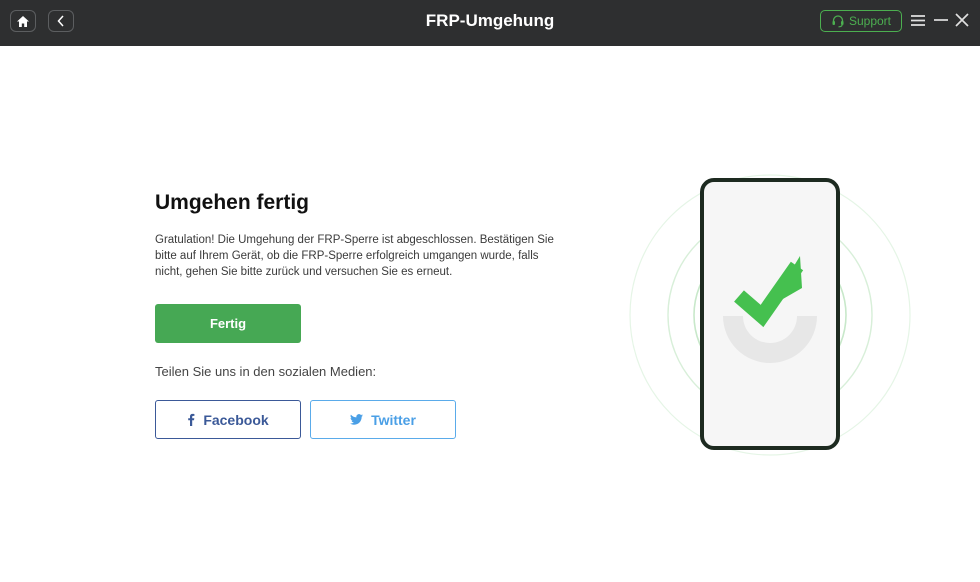 The height and width of the screenshot is (582, 980). I want to click on twitter-icon, so click(357, 419).